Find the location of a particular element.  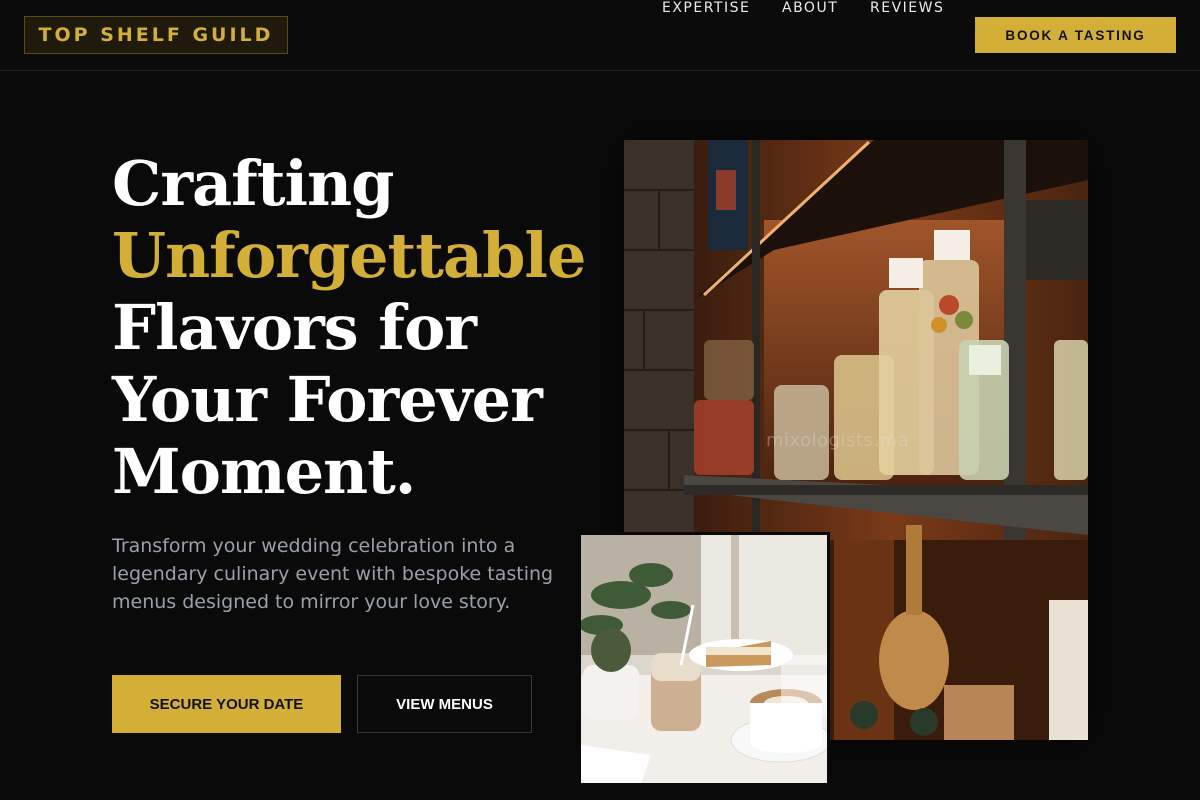

book-tasting-button: BOOK A TASTING is located at coordinates (1075, 35).